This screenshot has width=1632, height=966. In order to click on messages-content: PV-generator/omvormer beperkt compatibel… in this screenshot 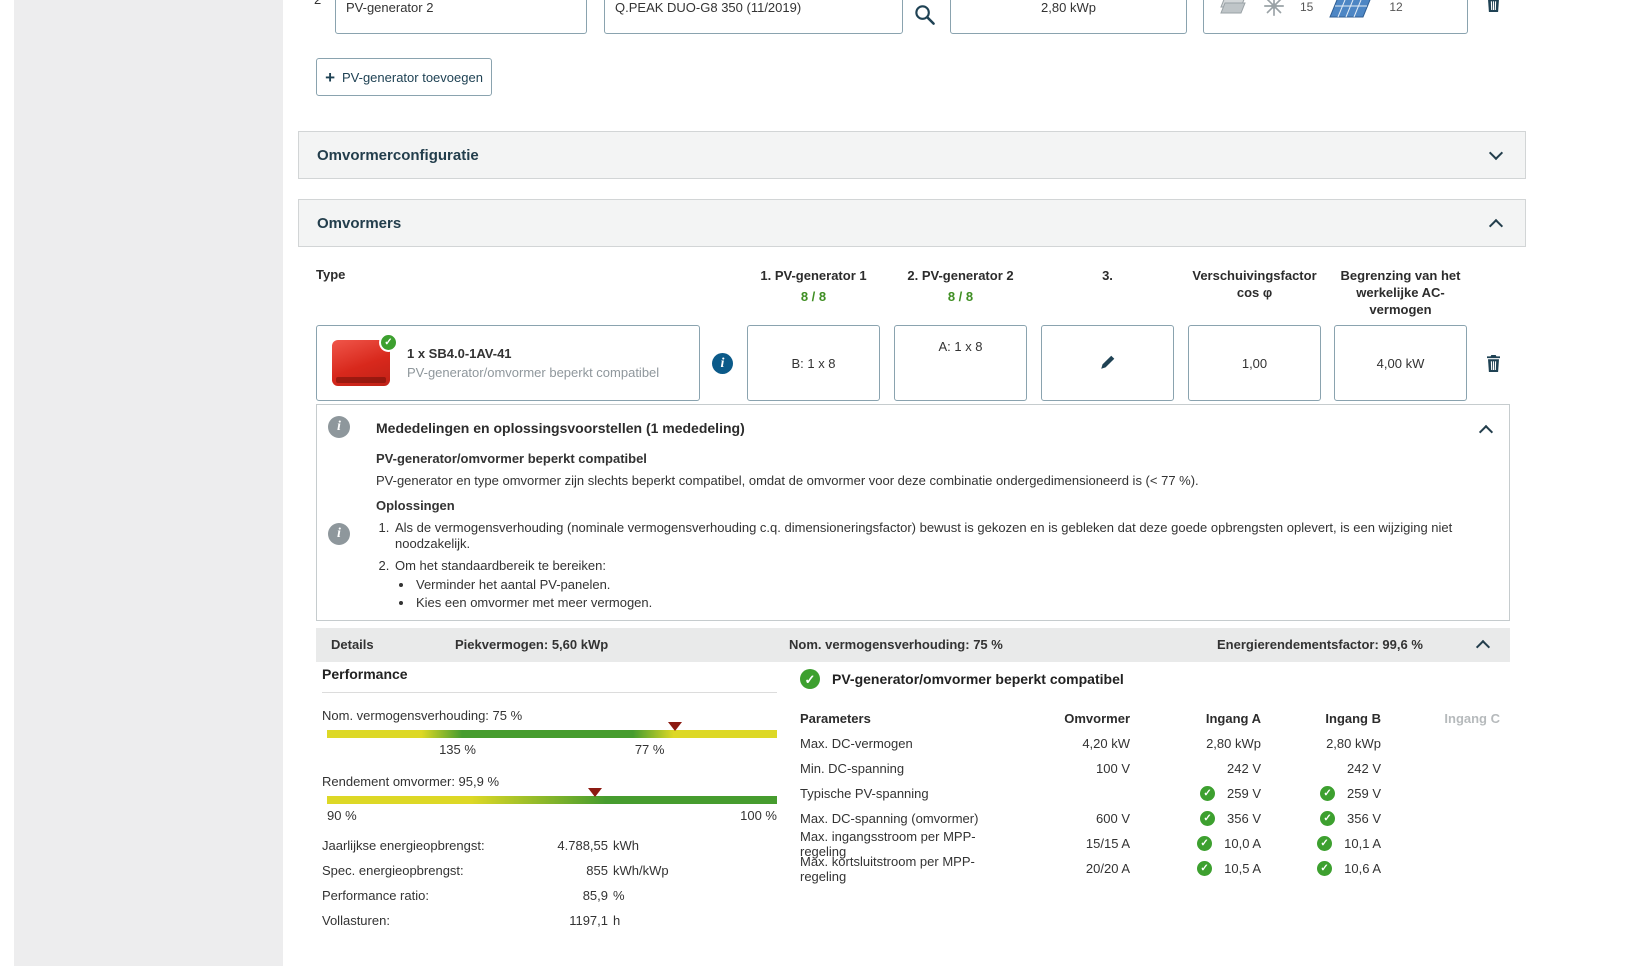, I will do `click(925, 533)`.